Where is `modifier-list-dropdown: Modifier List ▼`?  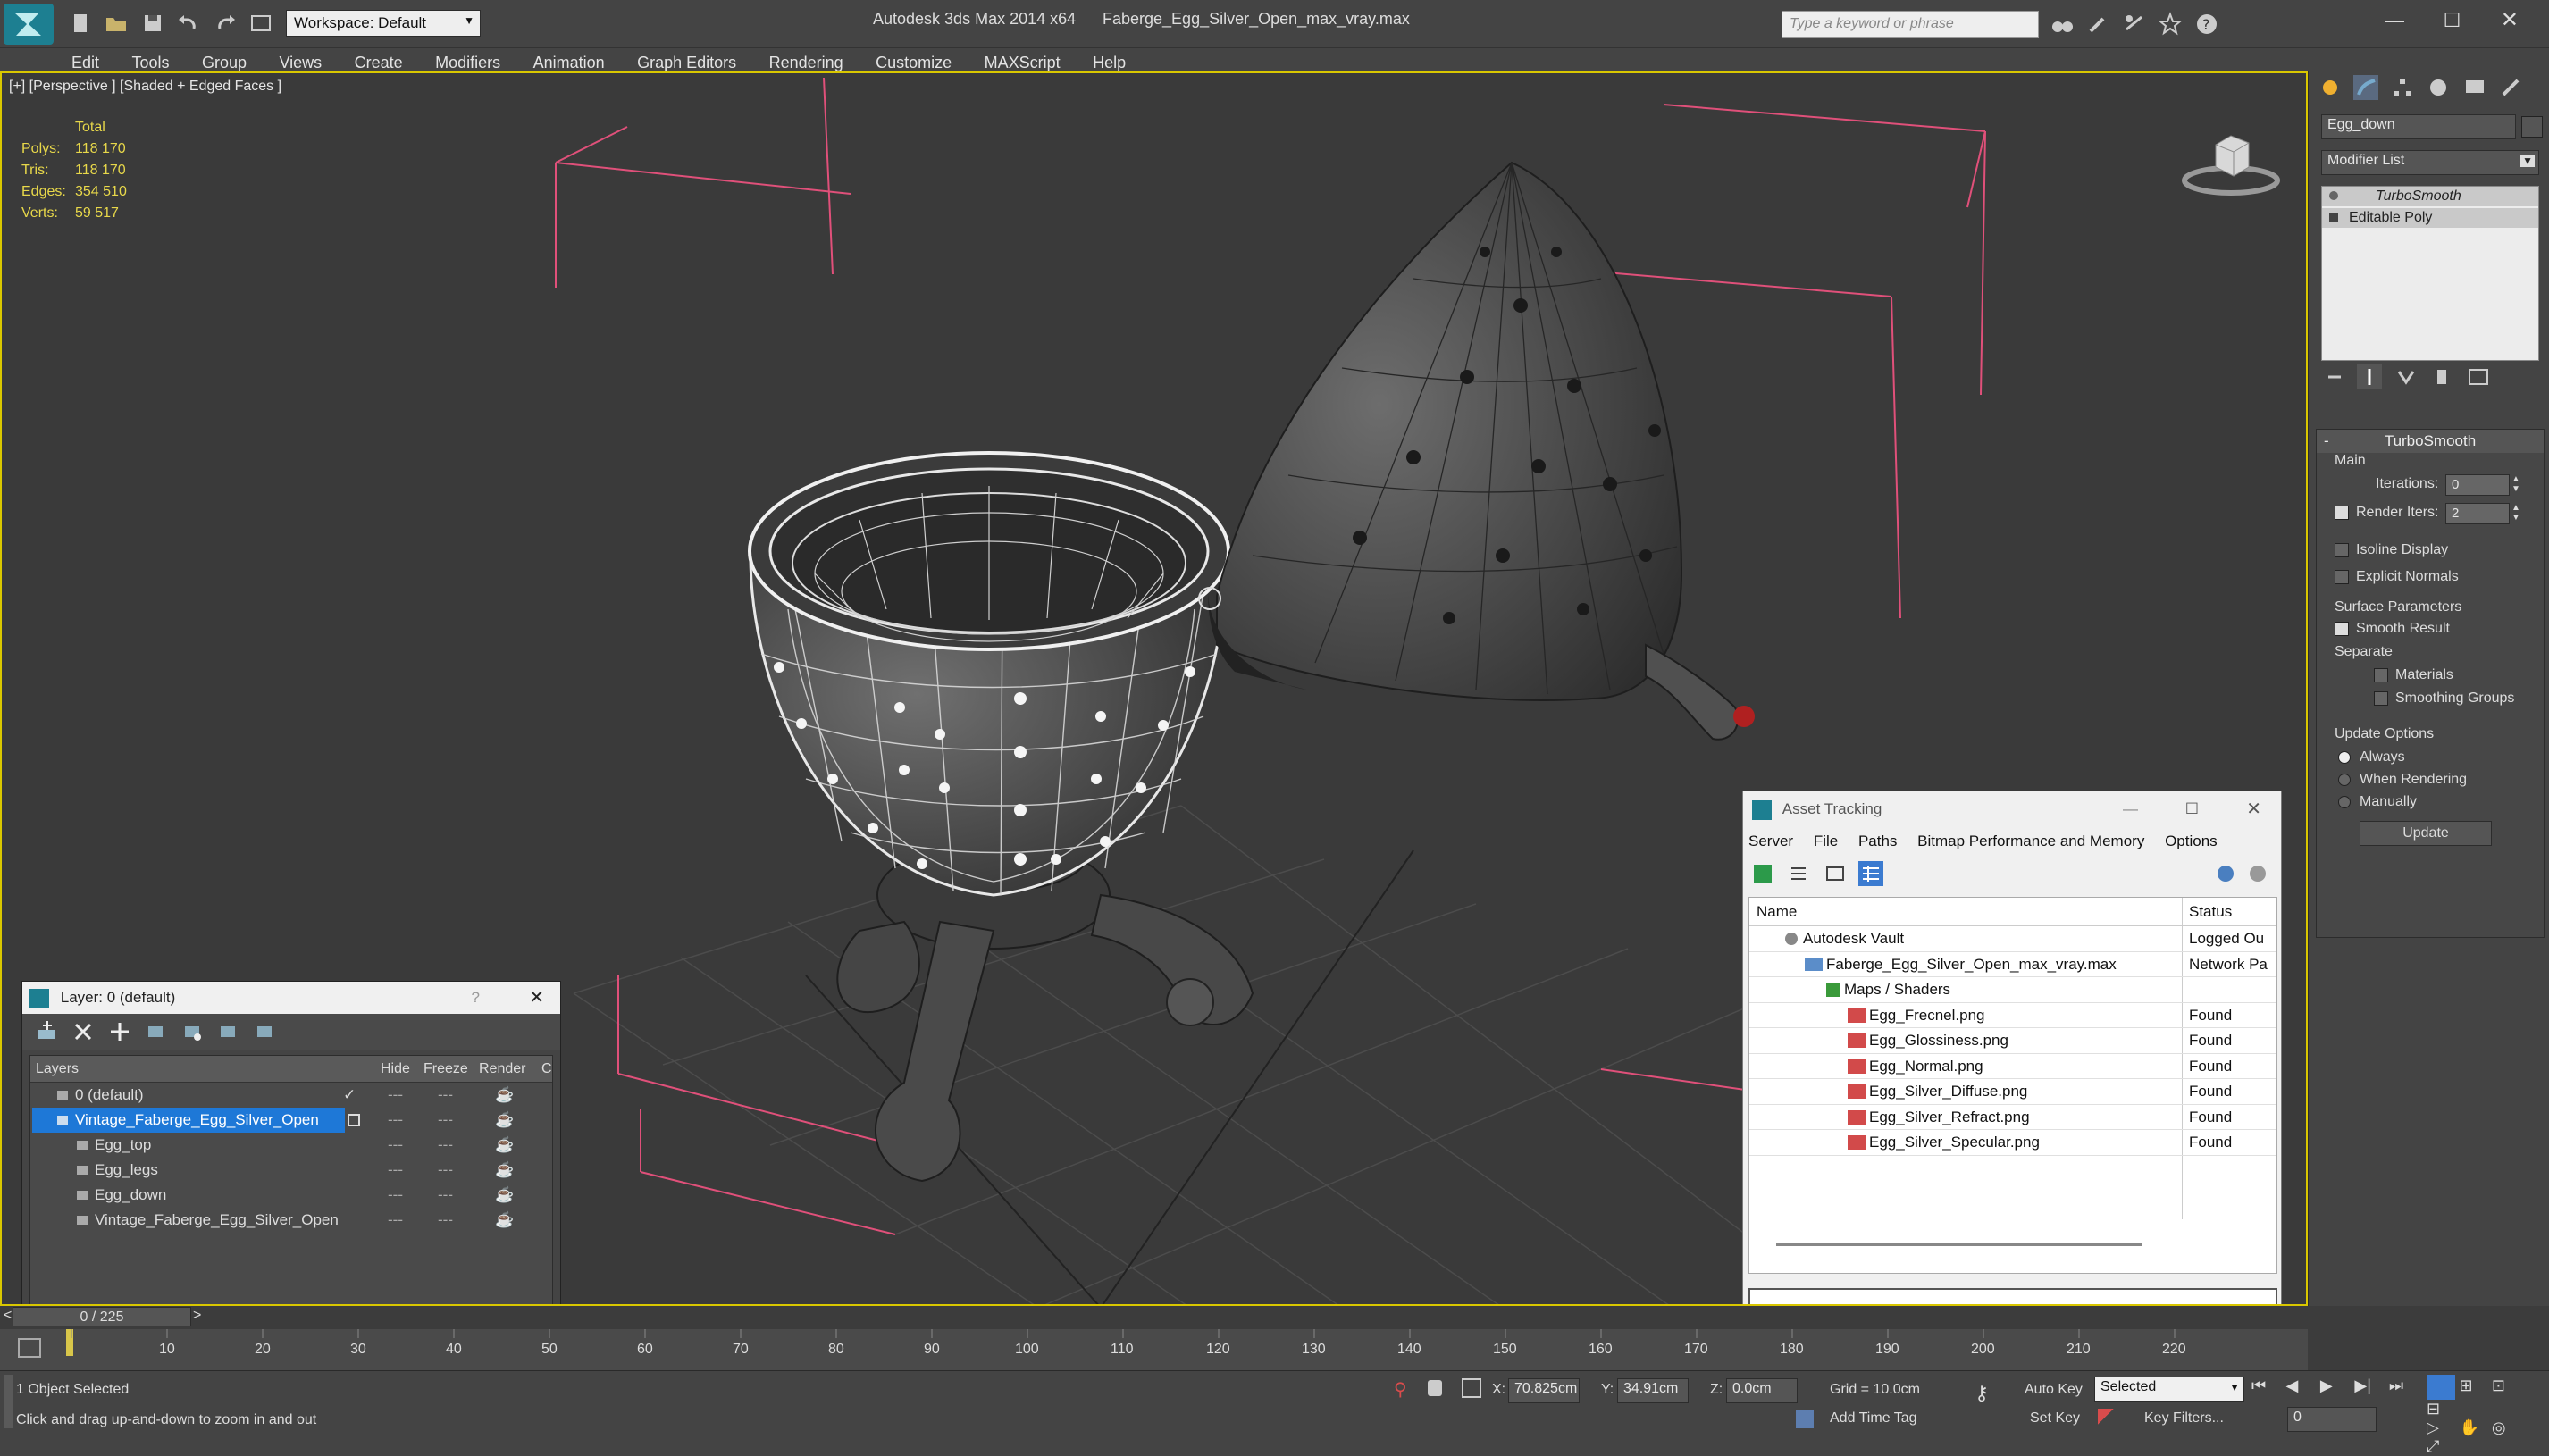 modifier-list-dropdown: Modifier List ▼ is located at coordinates (2430, 162).